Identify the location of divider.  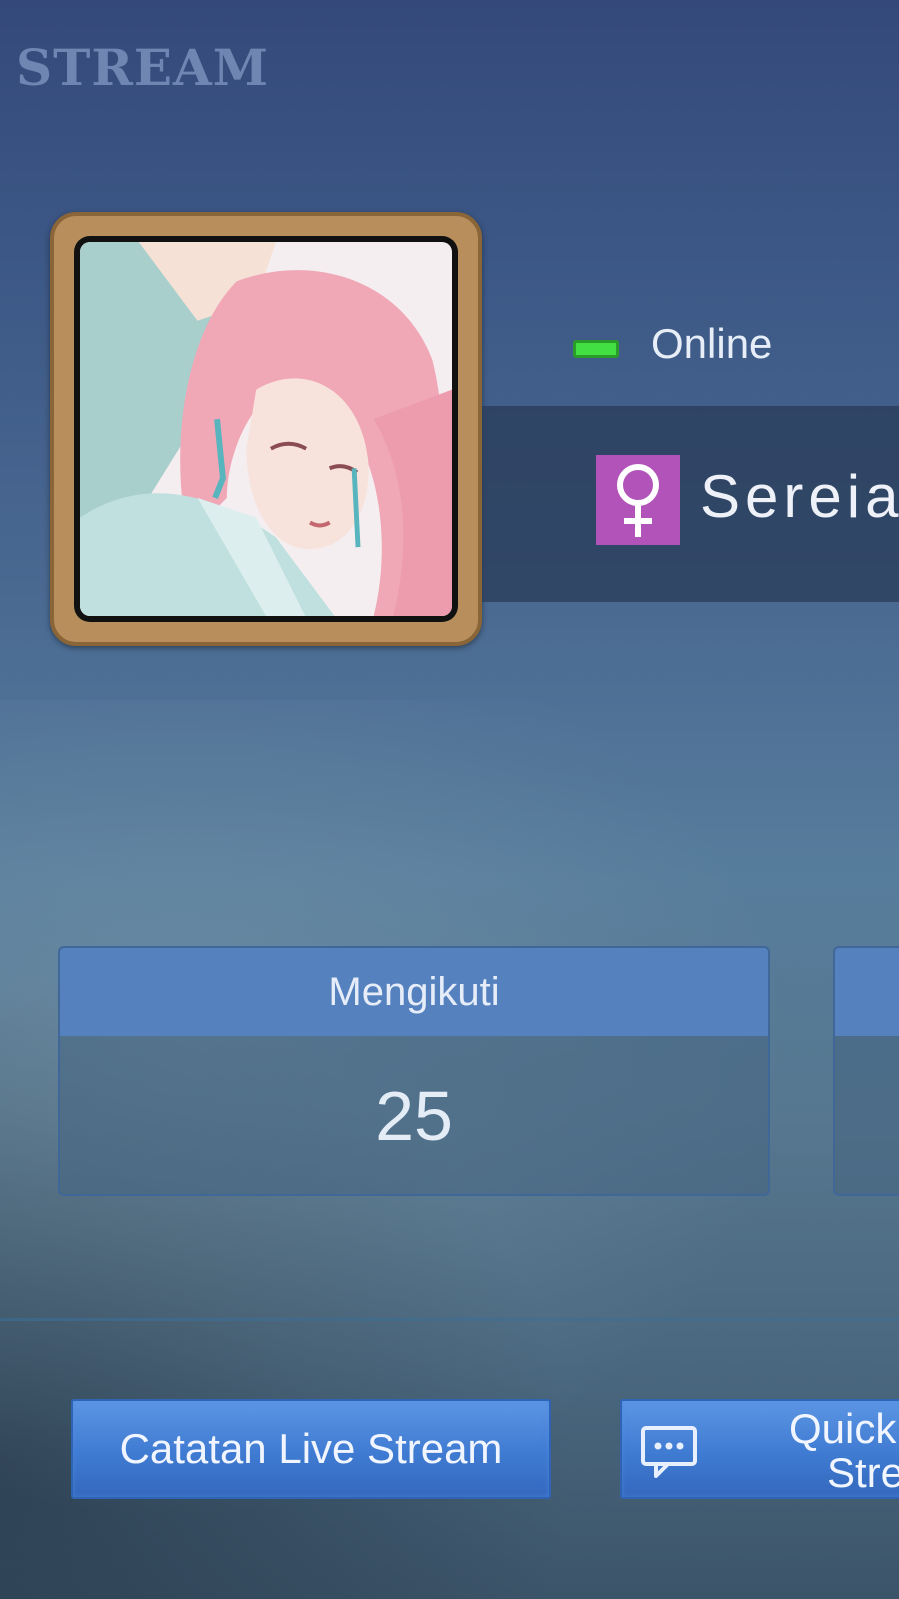
(449, 1319).